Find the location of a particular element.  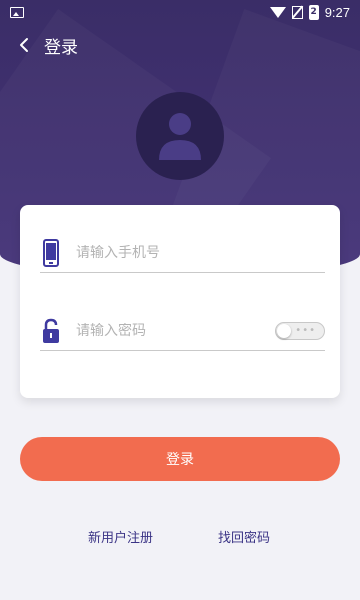

page-title: 登录 is located at coordinates (61, 47).